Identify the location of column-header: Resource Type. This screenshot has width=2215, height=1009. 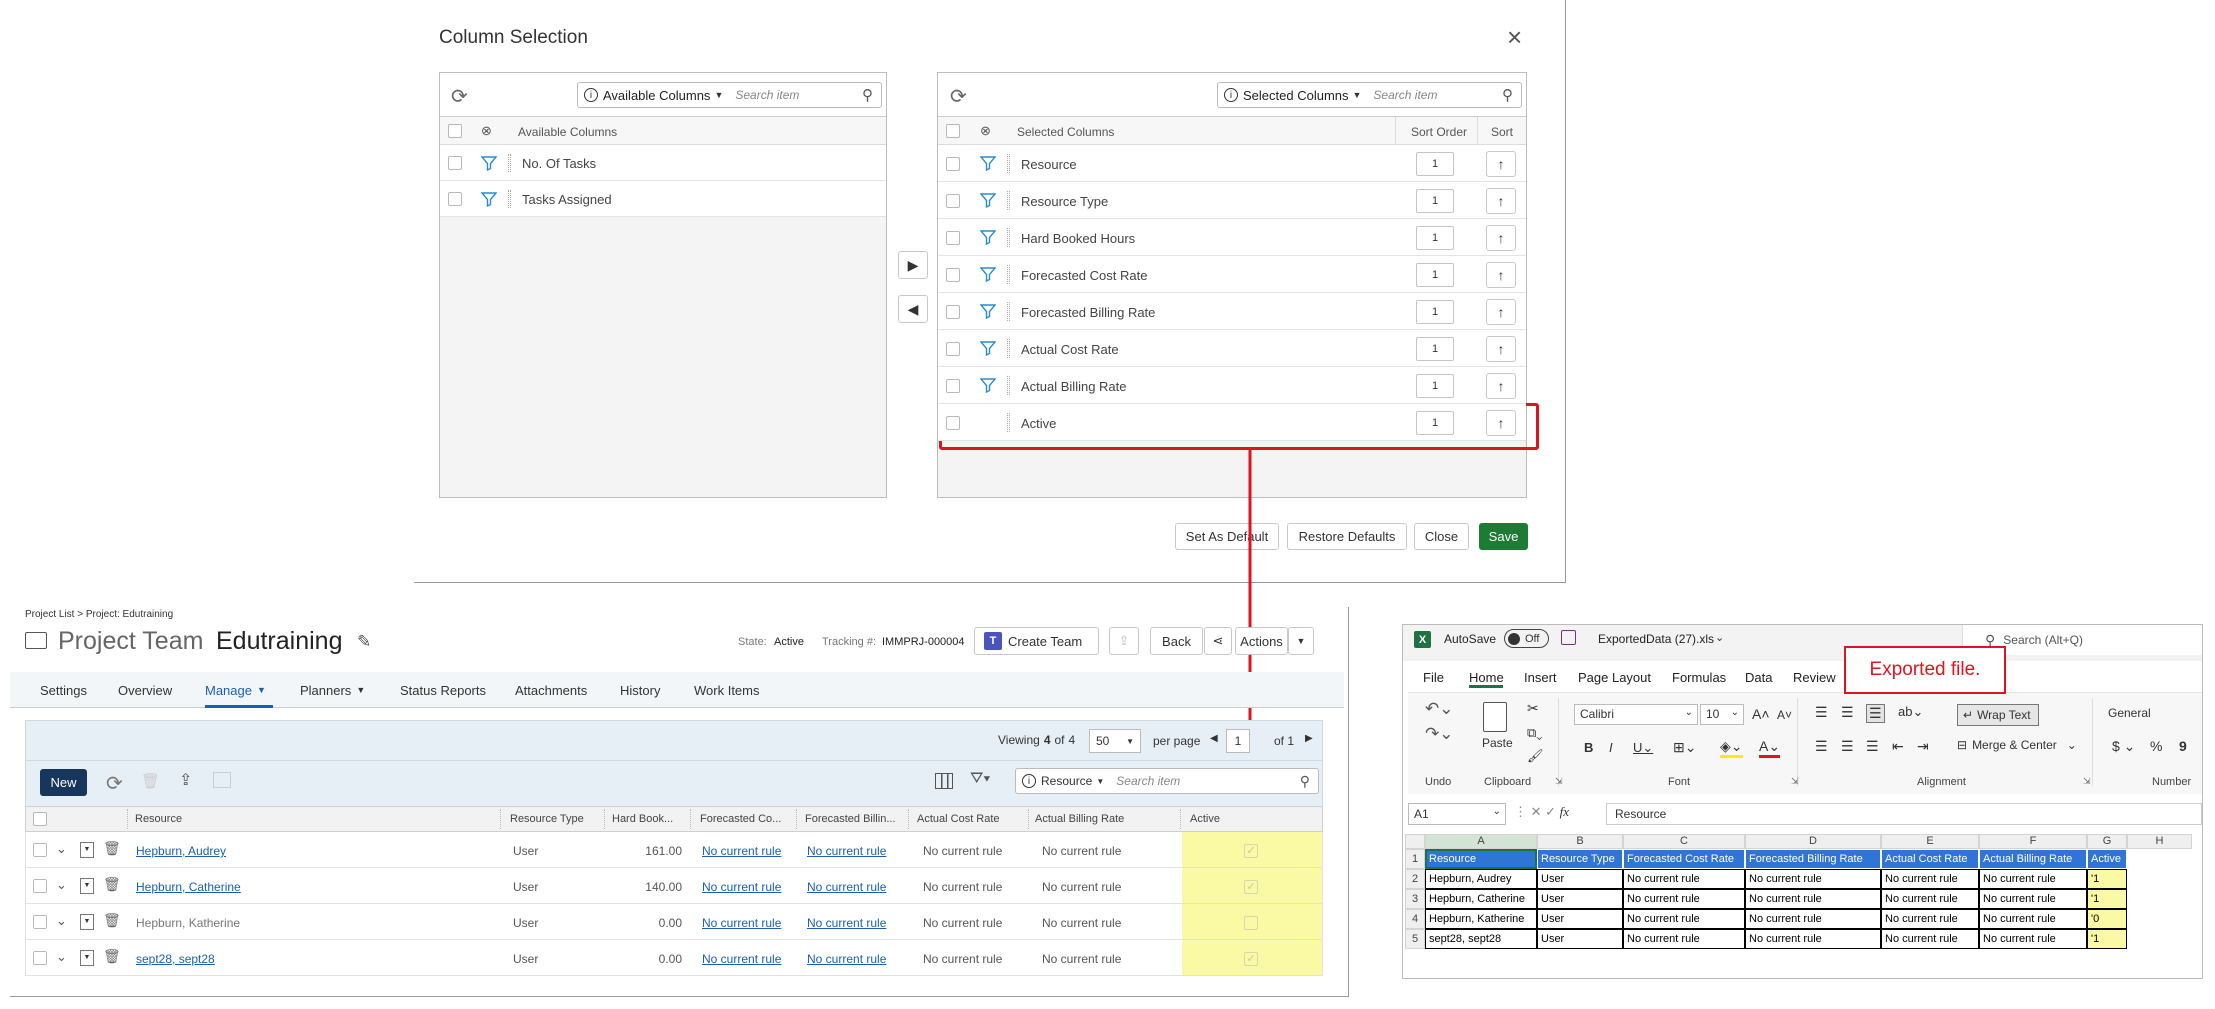
(547, 819).